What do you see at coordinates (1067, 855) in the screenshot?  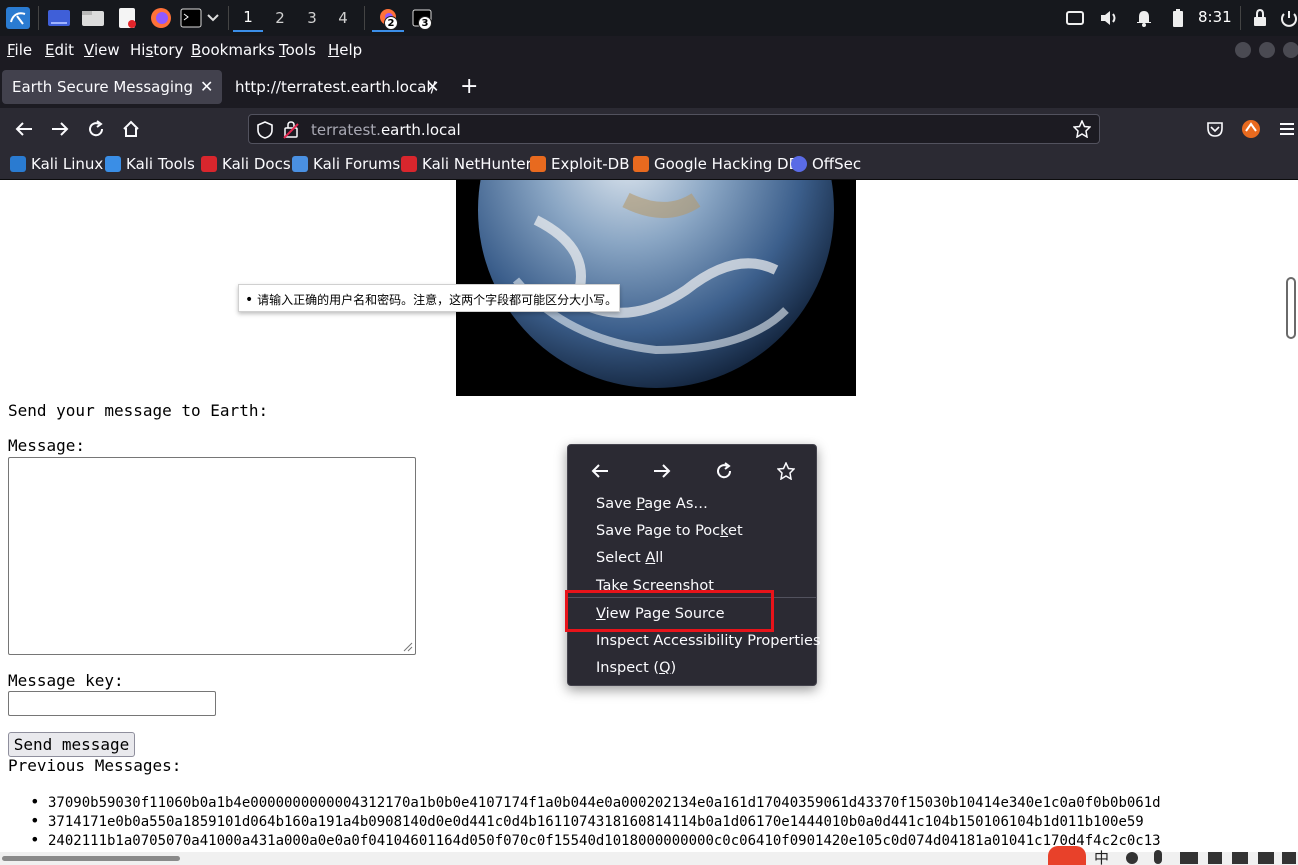 I see `sogou-ime-icon` at bounding box center [1067, 855].